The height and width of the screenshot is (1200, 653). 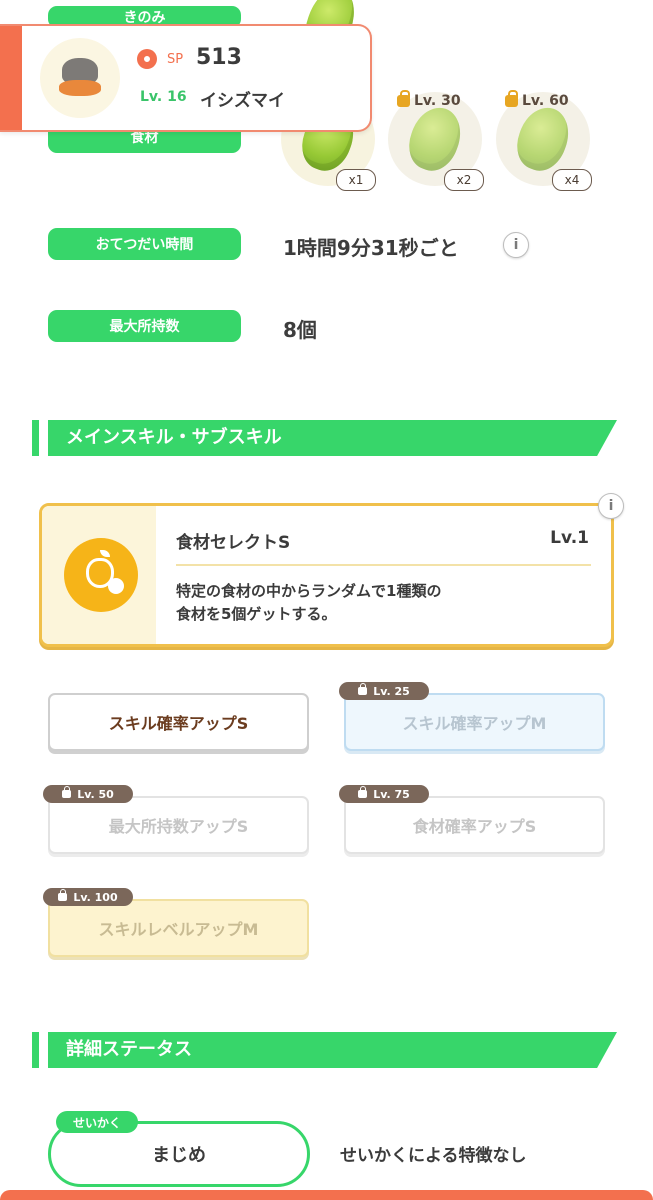 I want to click on sub-skill-5-name: スキルレベルアップM, so click(x=178, y=929).